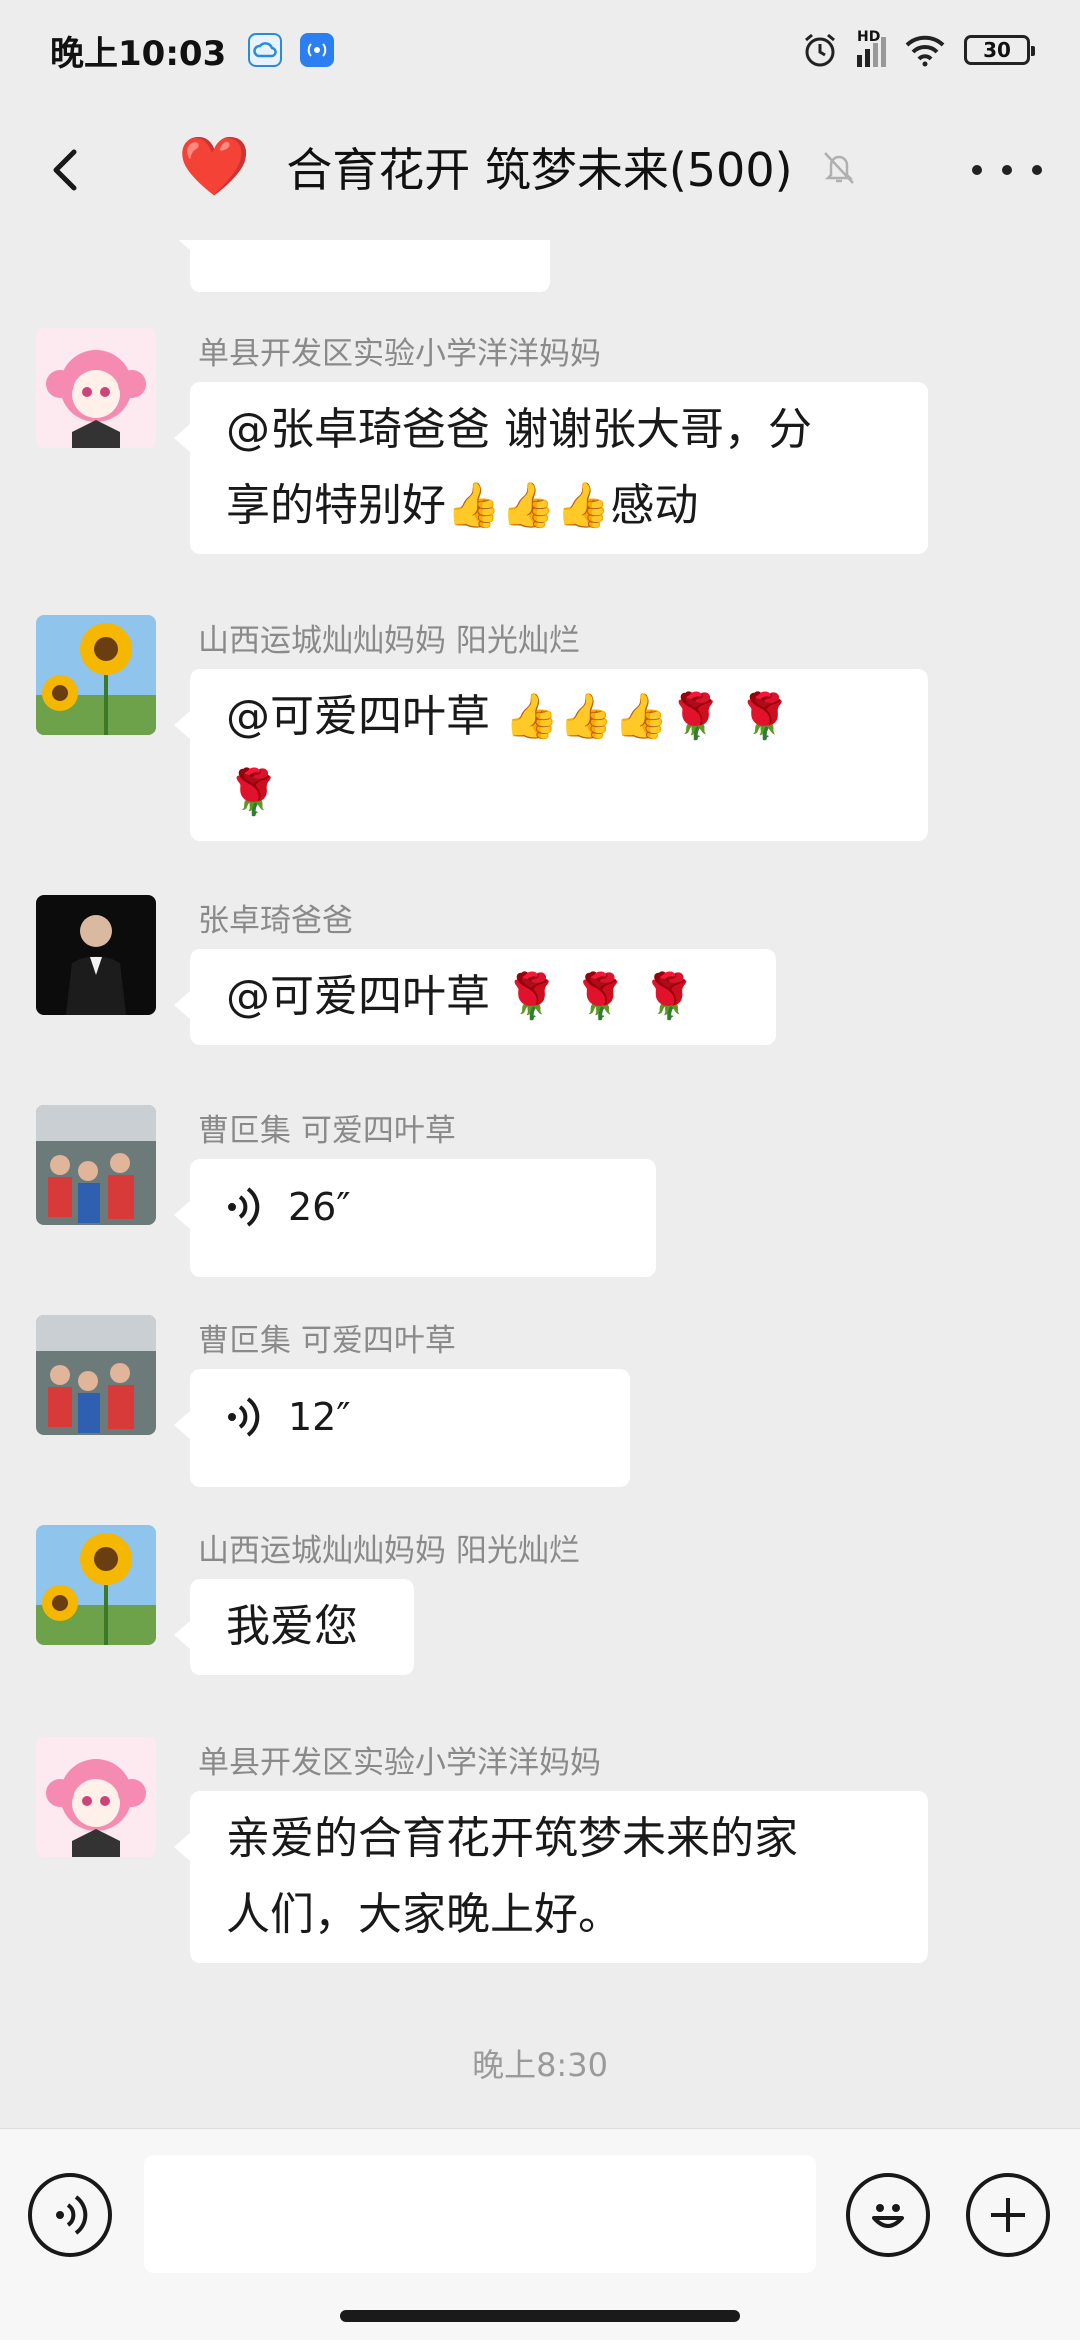  I want to click on status-time: 晚上10:03, so click(138, 53).